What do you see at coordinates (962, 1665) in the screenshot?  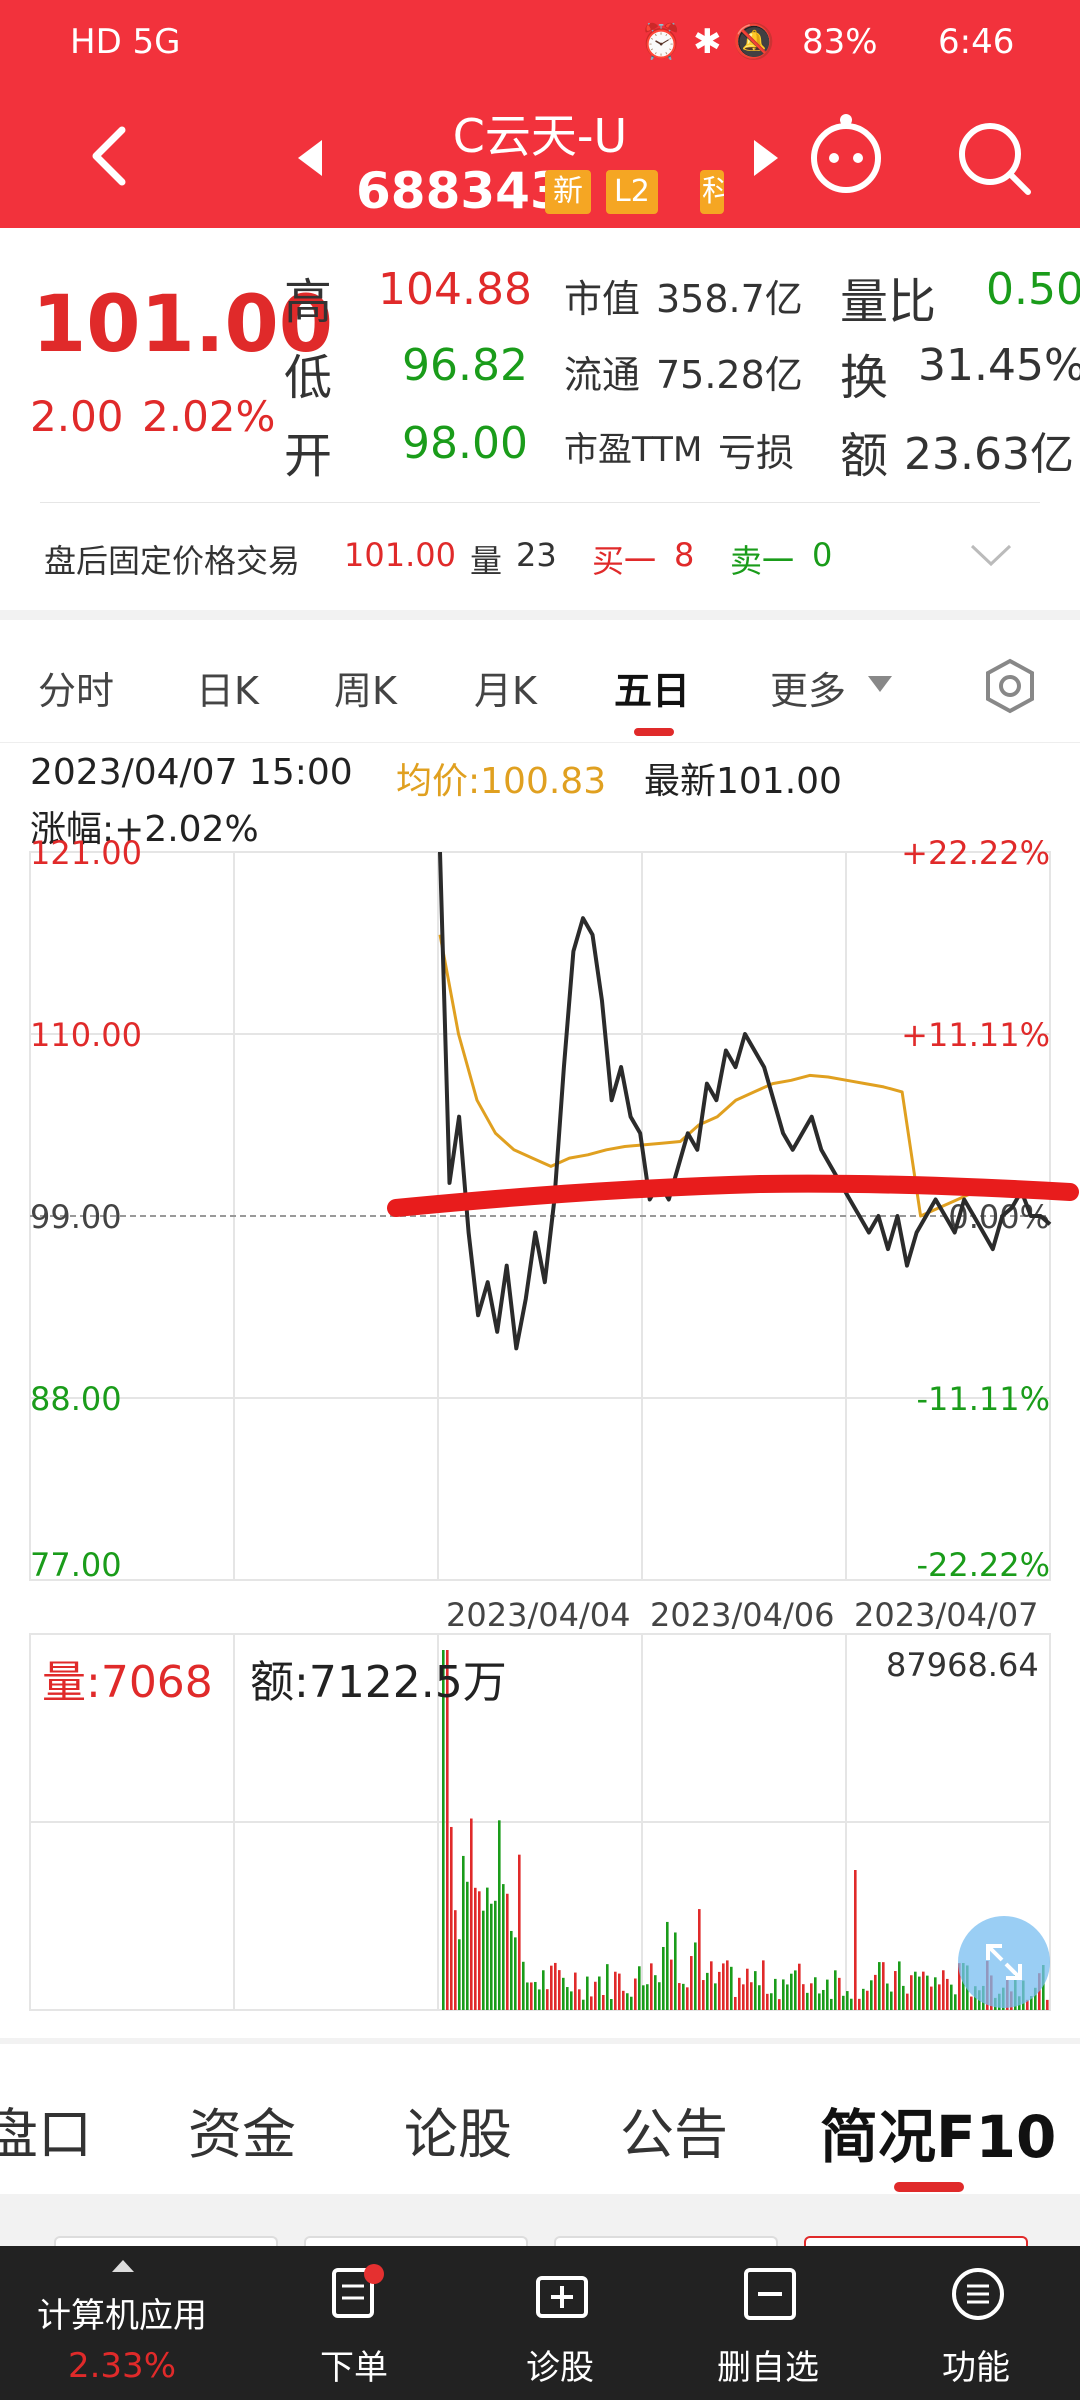 I see `volume-max: 87968.64` at bounding box center [962, 1665].